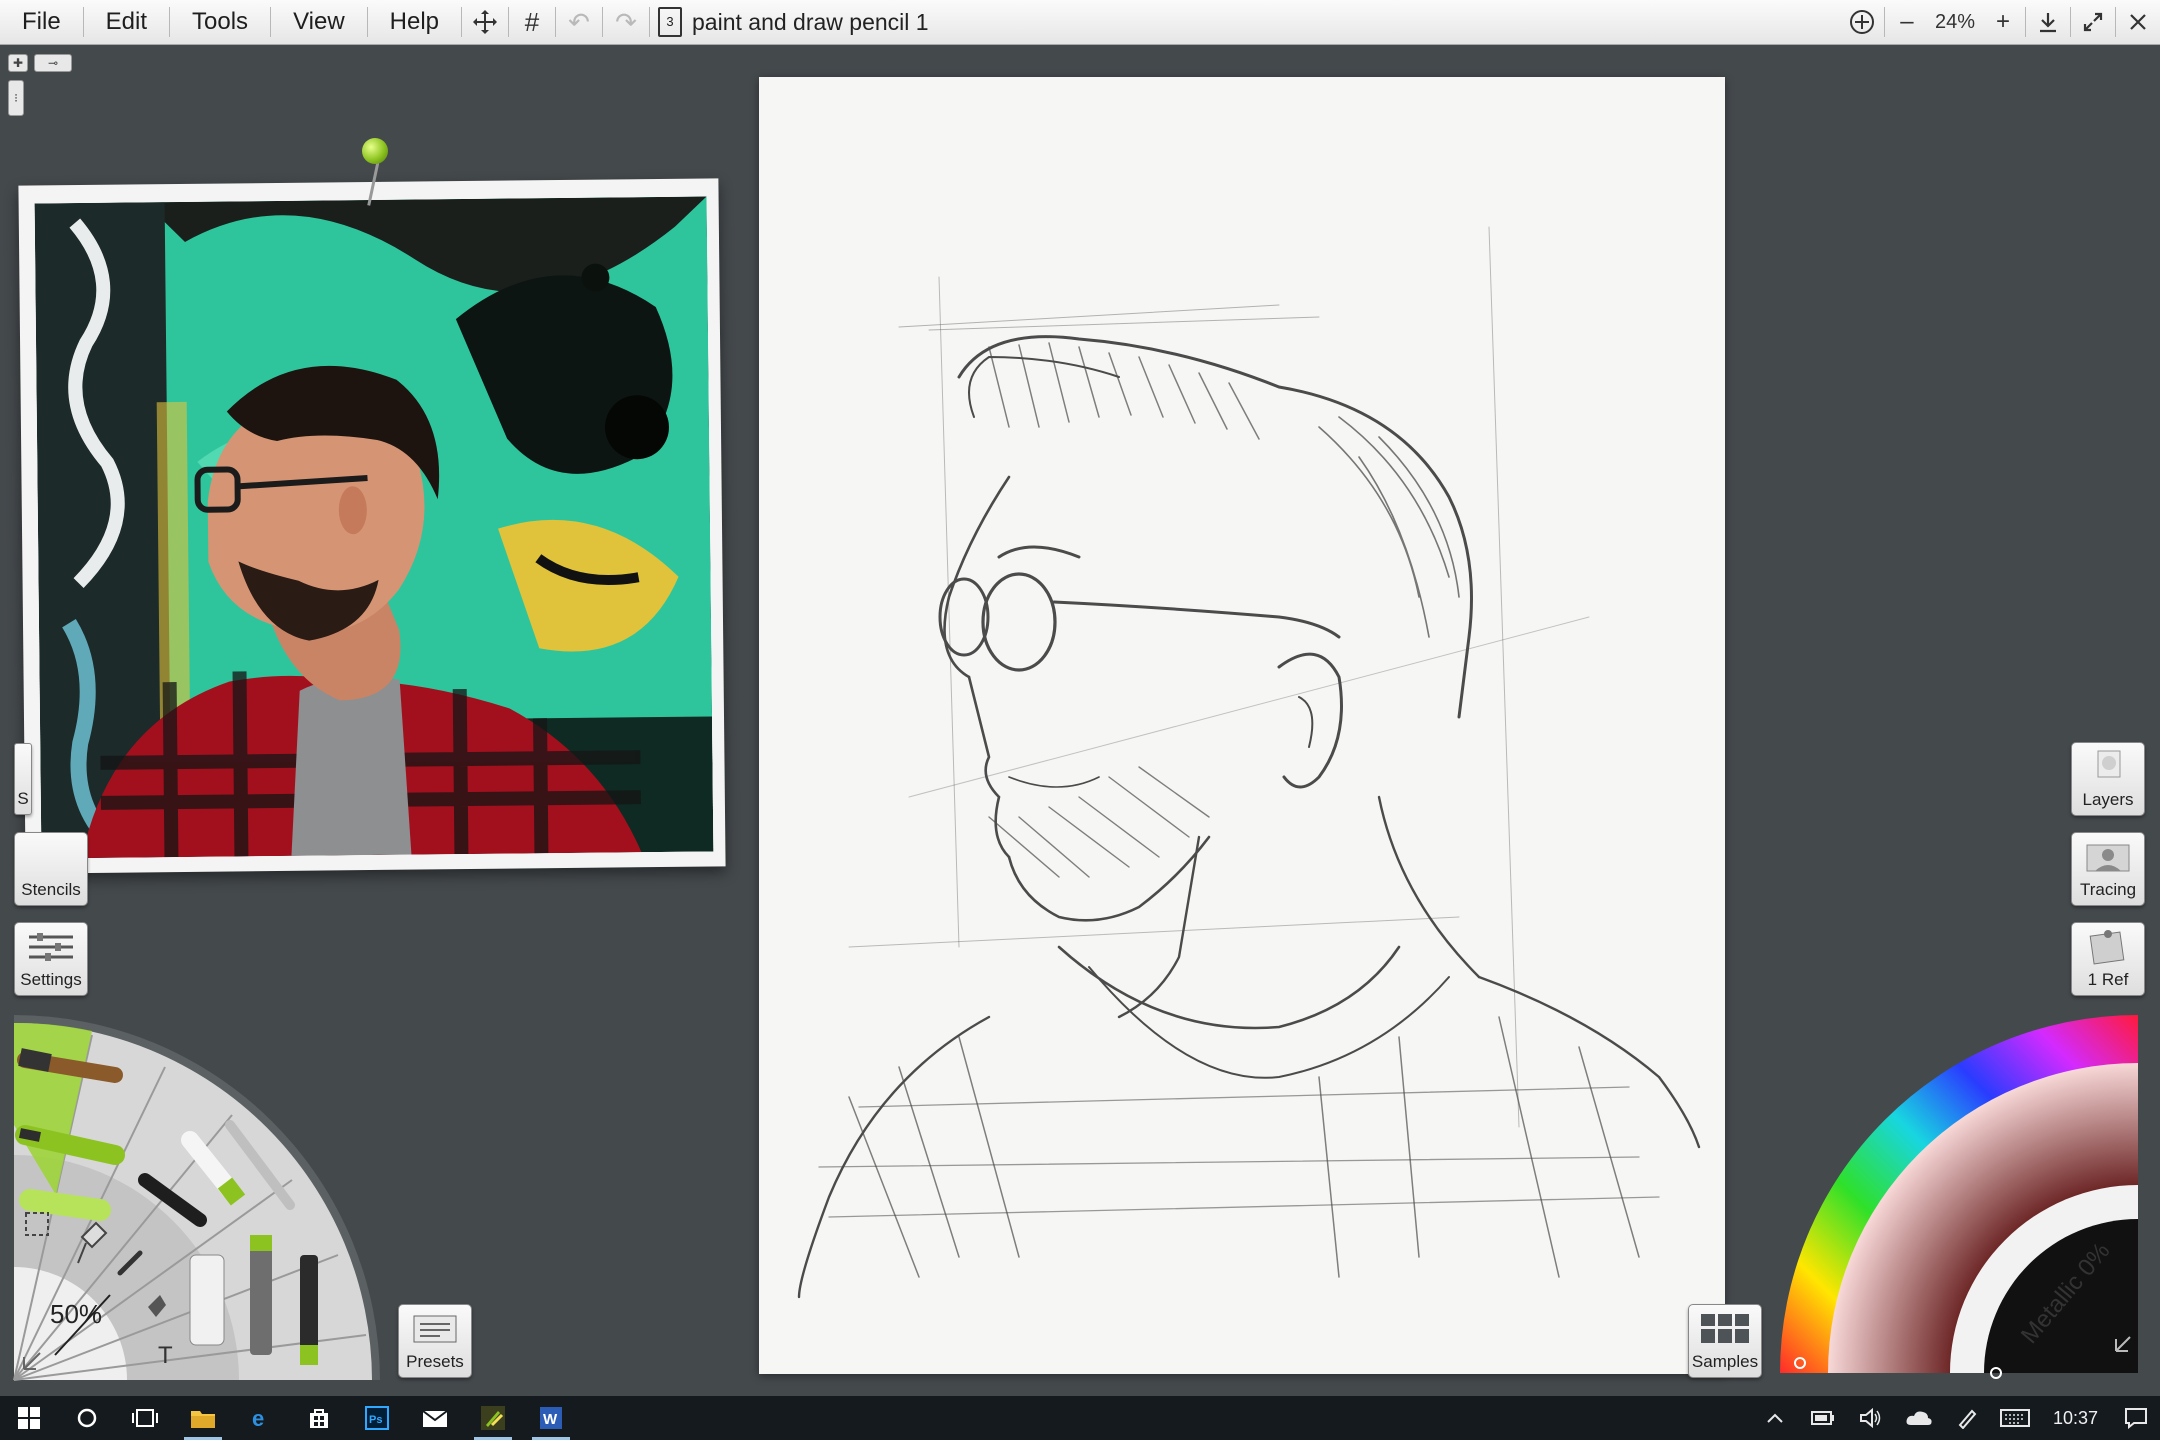  Describe the element at coordinates (200, 1195) in the screenshot. I see `tool-picker: T 50%` at that location.